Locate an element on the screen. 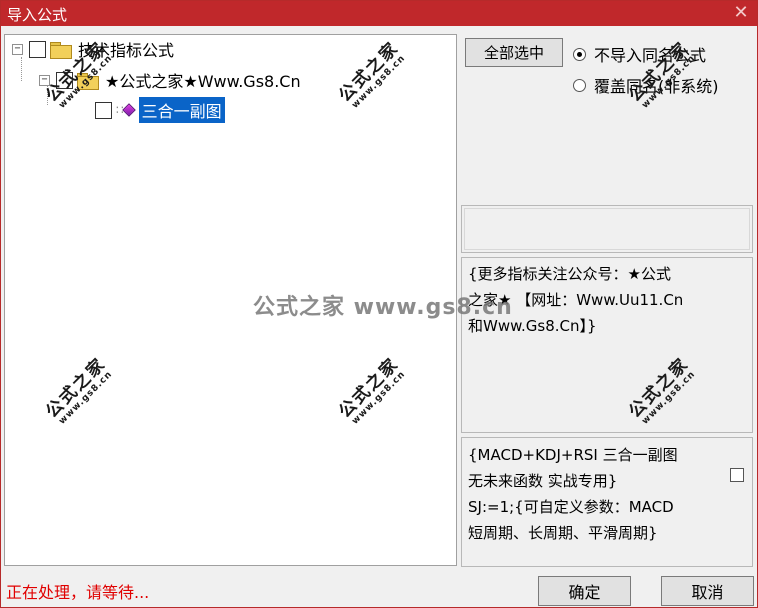 This screenshot has width=758, height=608. tree-node-group: − ★公式之家★Www.Gs8.Cn is located at coordinates (170, 80).